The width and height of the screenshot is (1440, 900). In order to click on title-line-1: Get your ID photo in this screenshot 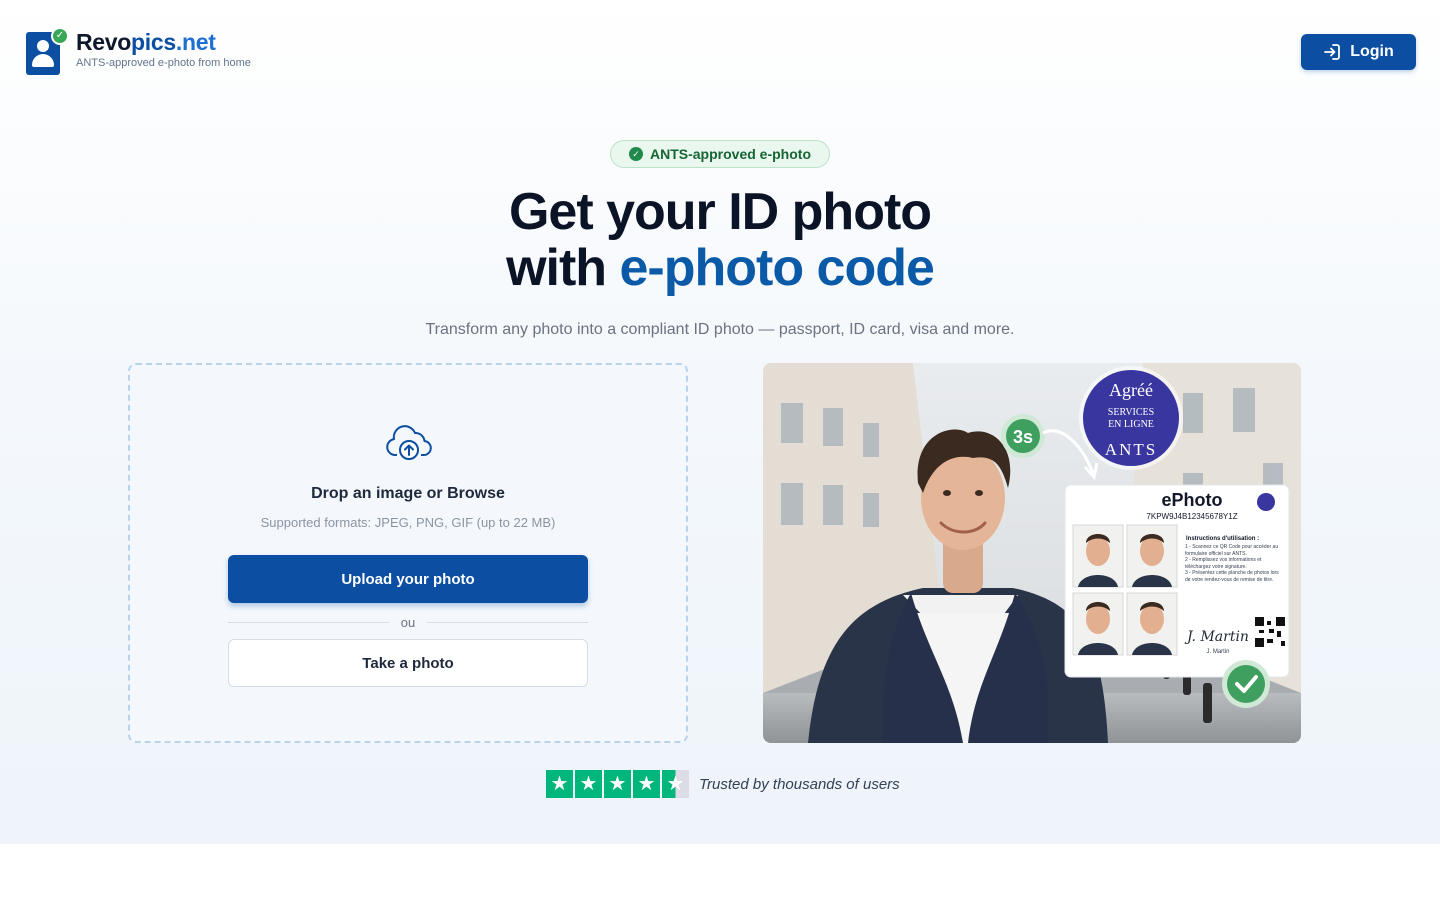, I will do `click(720, 212)`.